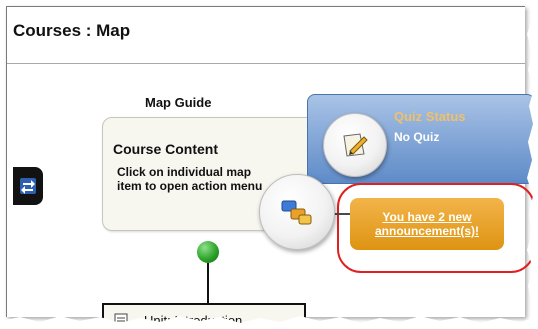  I want to click on quiz-status-button, so click(355, 145).